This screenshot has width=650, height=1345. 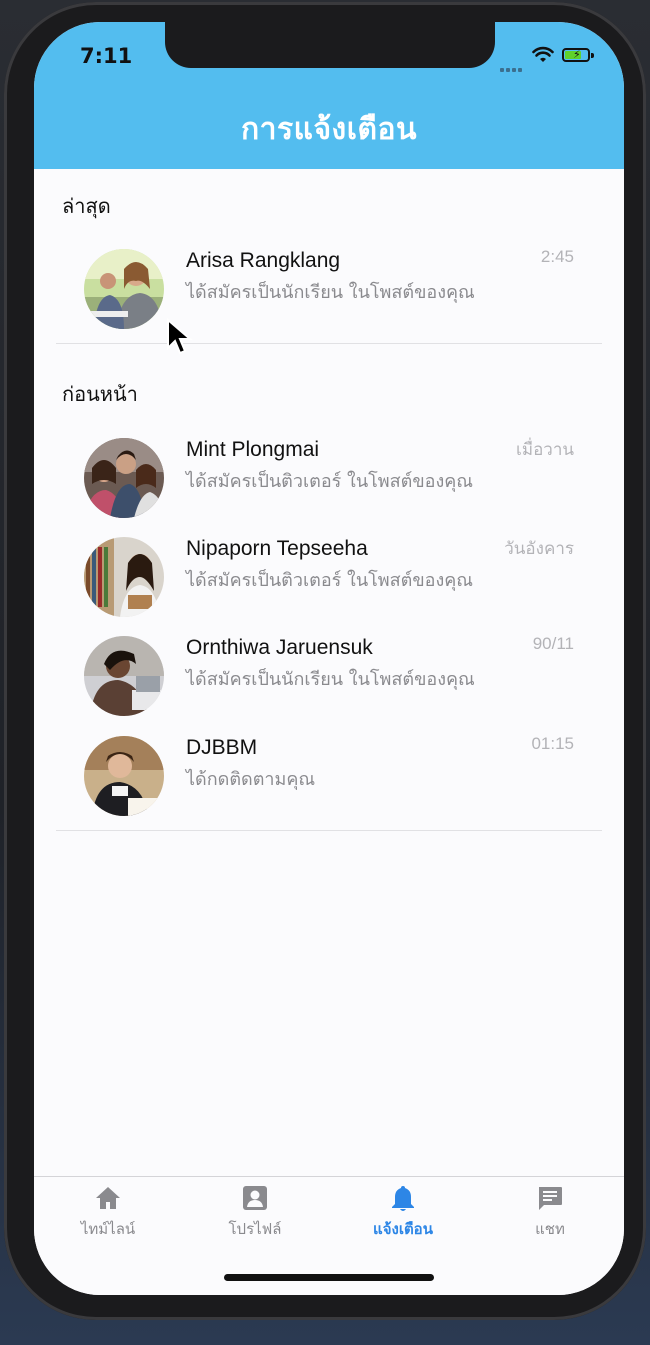 I want to click on profile-icon, so click(x=255, y=1198).